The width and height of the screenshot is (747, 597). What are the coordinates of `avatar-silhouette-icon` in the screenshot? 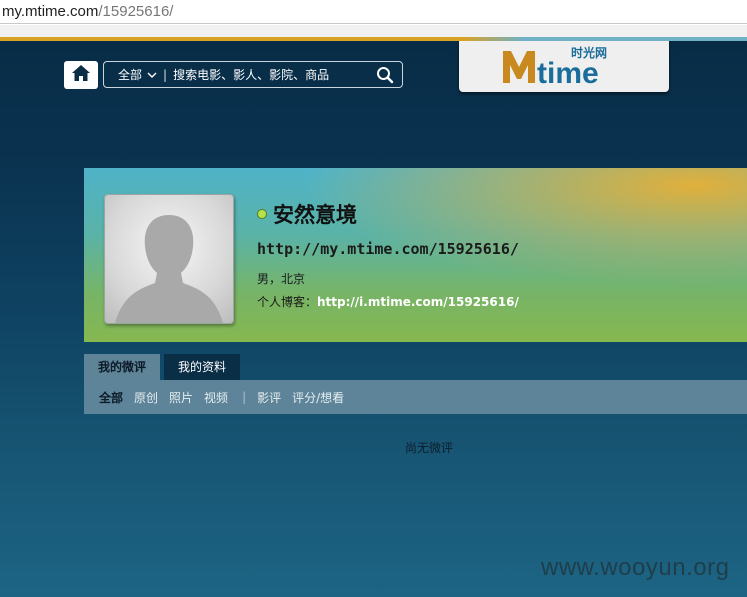 It's located at (169, 269).